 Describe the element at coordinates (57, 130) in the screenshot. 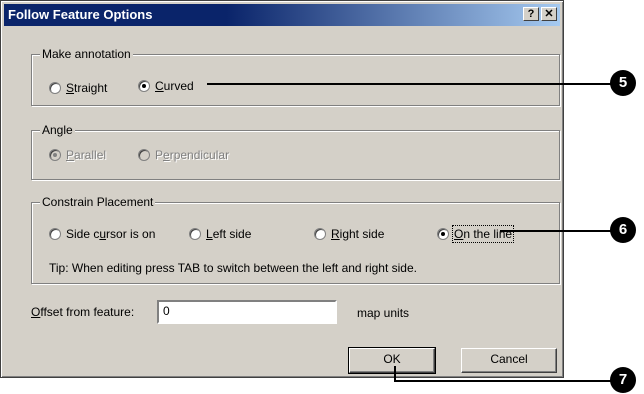

I see `angle-legend: Angle` at that location.